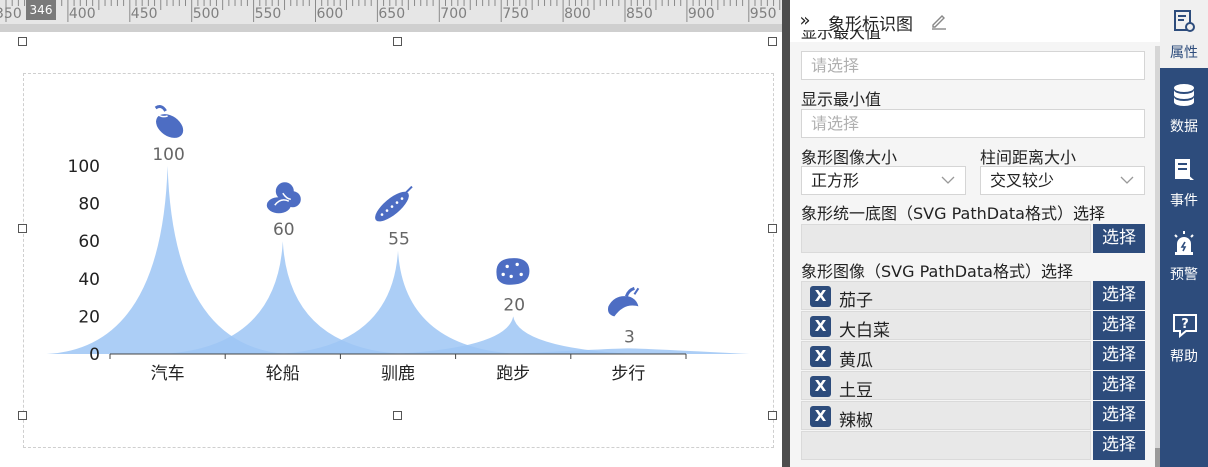  Describe the element at coordinates (973, 65) in the screenshot. I see `max-value-input: 请选择` at that location.